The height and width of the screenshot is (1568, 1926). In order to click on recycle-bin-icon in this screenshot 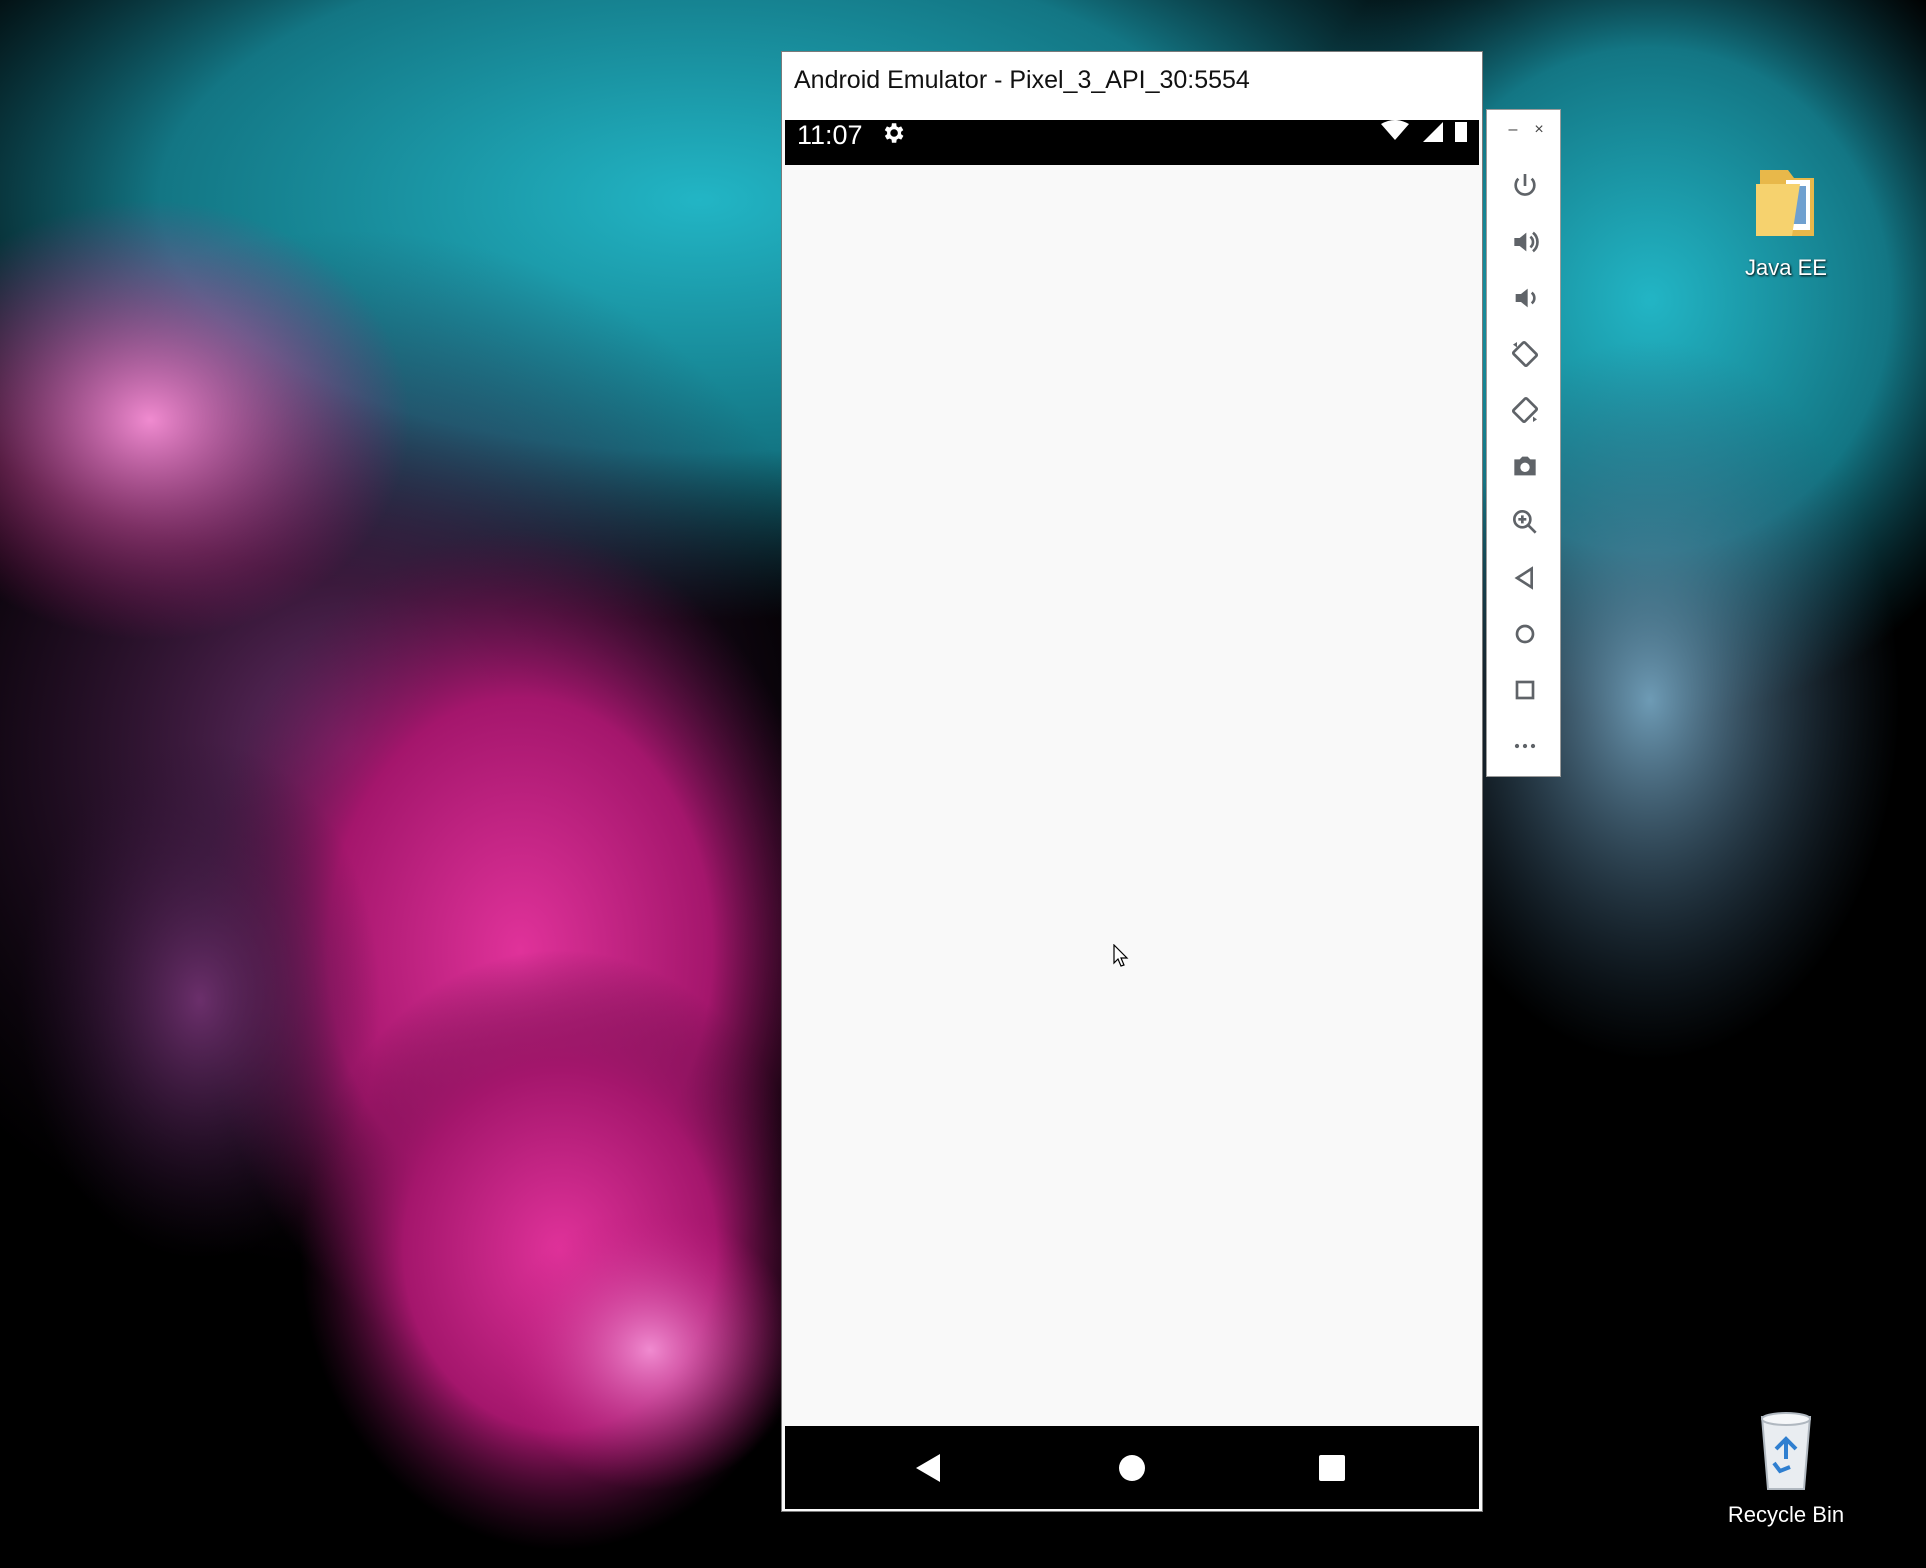, I will do `click(1786, 1451)`.